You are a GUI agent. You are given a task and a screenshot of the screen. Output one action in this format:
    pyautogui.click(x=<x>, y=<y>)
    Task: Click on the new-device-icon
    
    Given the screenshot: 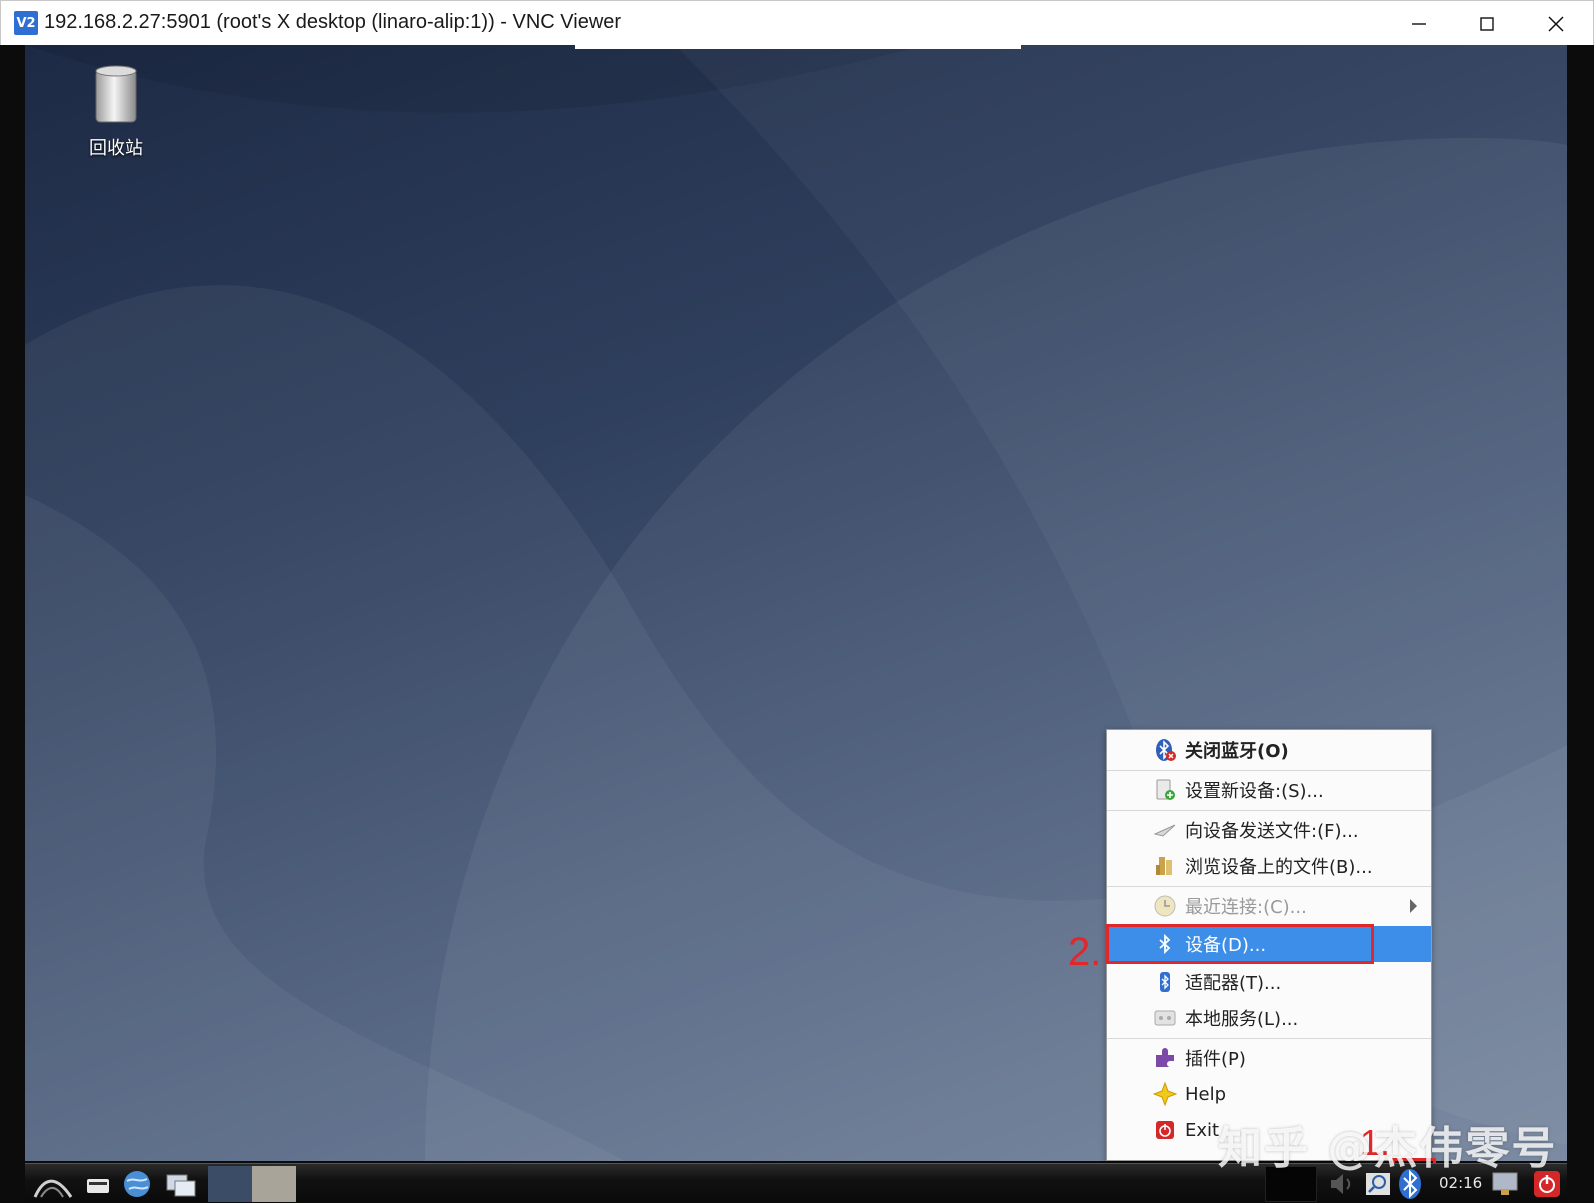 What is the action you would take?
    pyautogui.click(x=1165, y=789)
    